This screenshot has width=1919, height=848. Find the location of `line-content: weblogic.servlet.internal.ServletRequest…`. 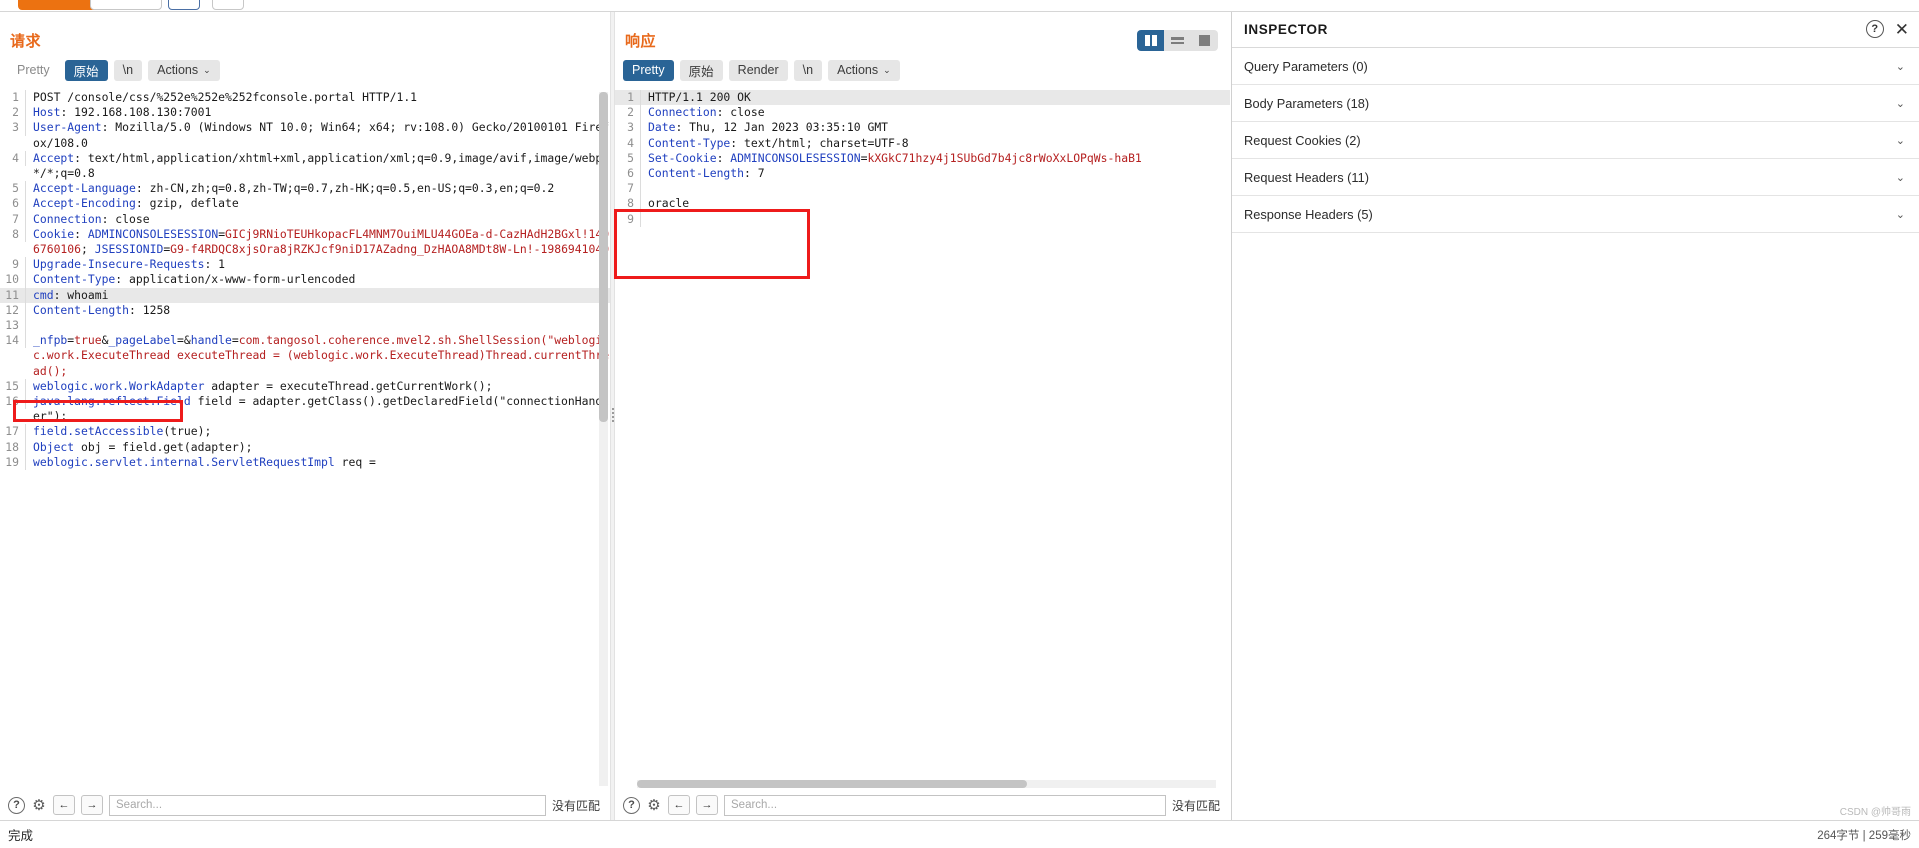

line-content: weblogic.servlet.internal.ServletRequest… is located at coordinates (204, 461).